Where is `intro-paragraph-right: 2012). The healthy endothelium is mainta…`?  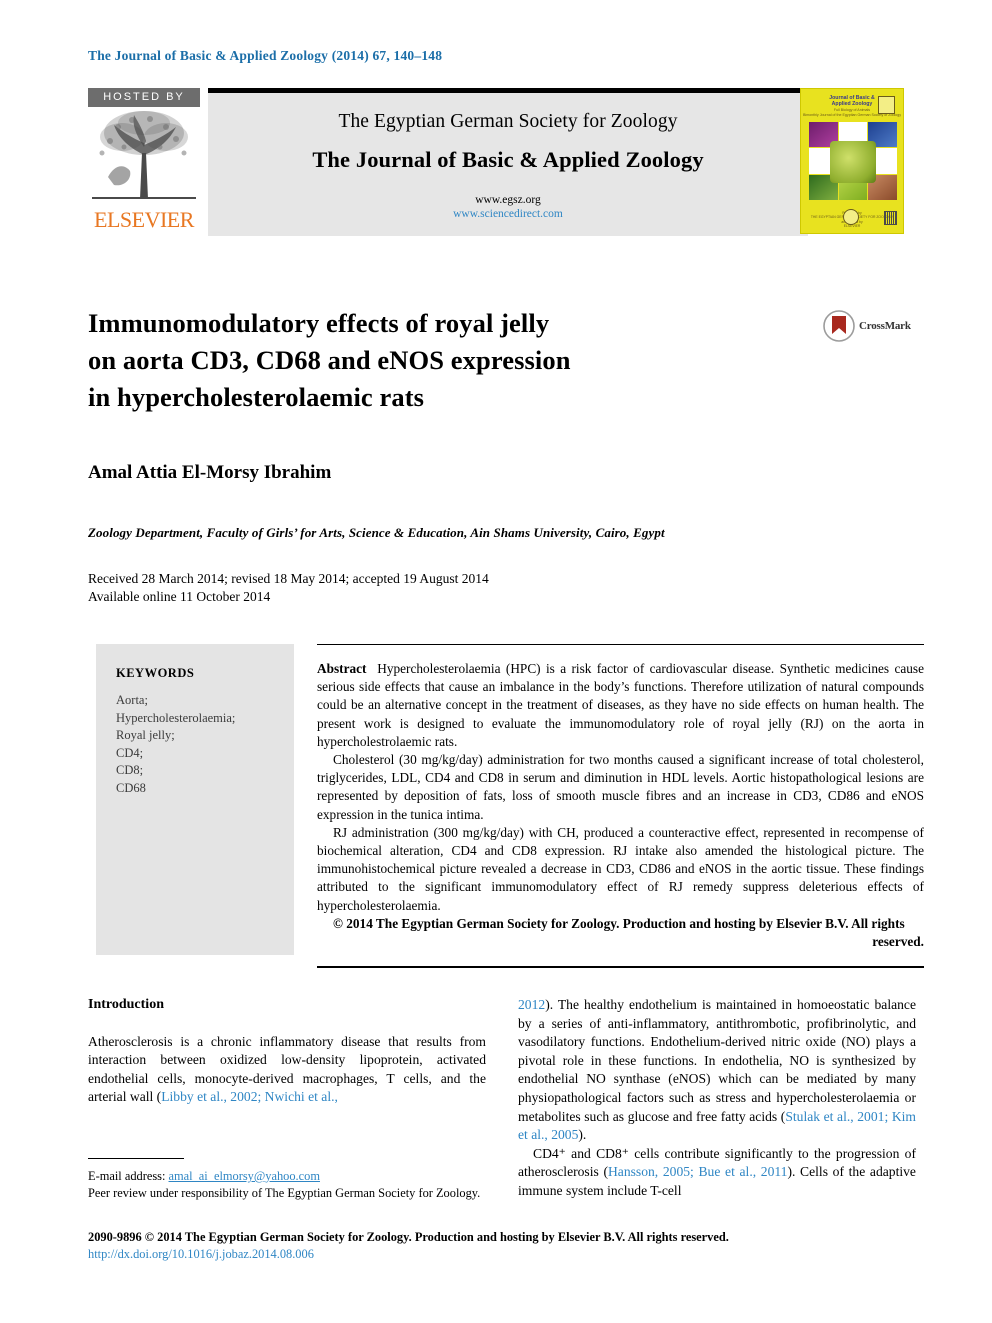 intro-paragraph-right: 2012). The healthy endothelium is mainta… is located at coordinates (717, 1070).